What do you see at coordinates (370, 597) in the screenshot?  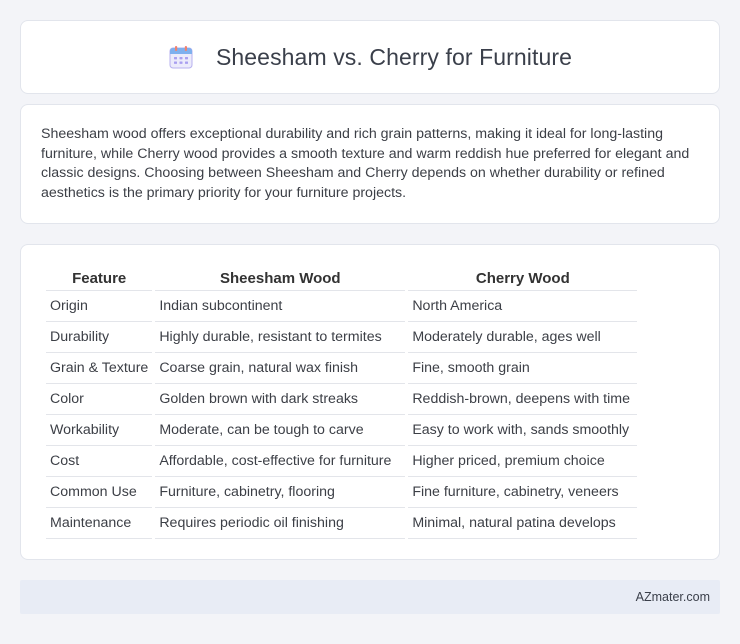 I see `footer-bar: AZmater.com` at bounding box center [370, 597].